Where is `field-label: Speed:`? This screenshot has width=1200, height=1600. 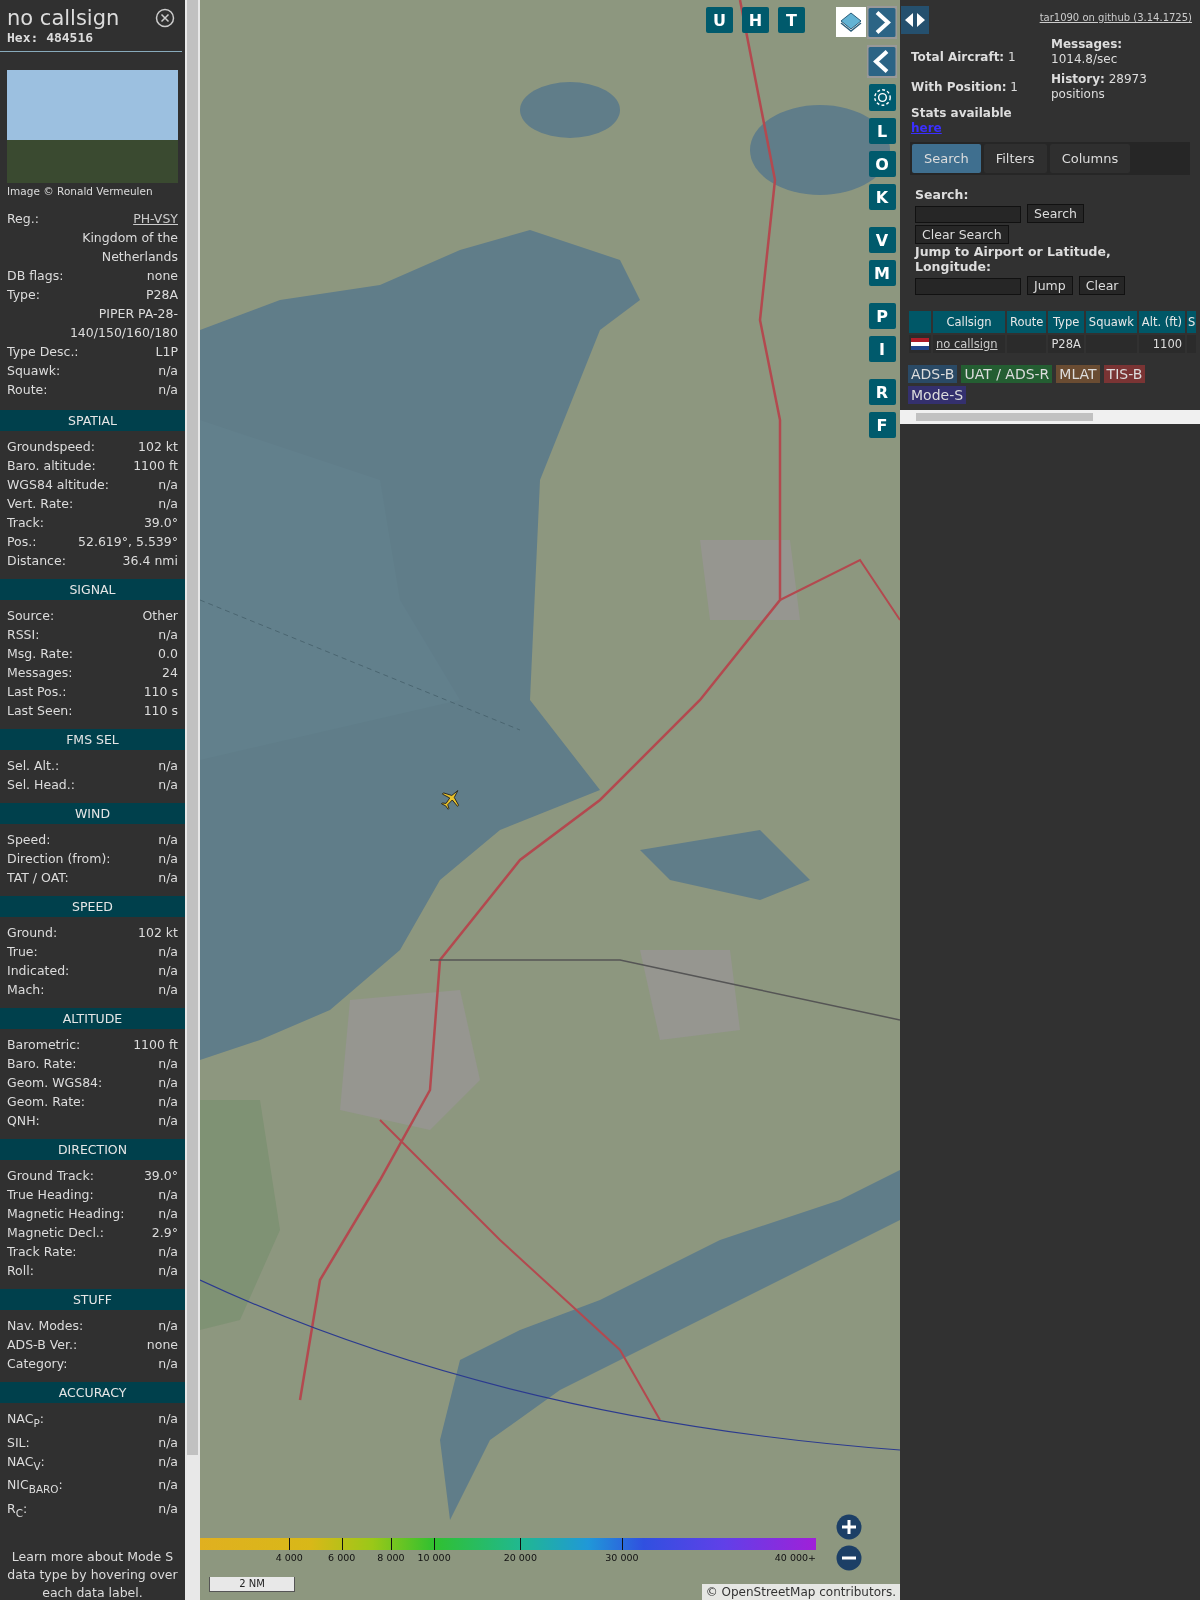 field-label: Speed: is located at coordinates (29, 840).